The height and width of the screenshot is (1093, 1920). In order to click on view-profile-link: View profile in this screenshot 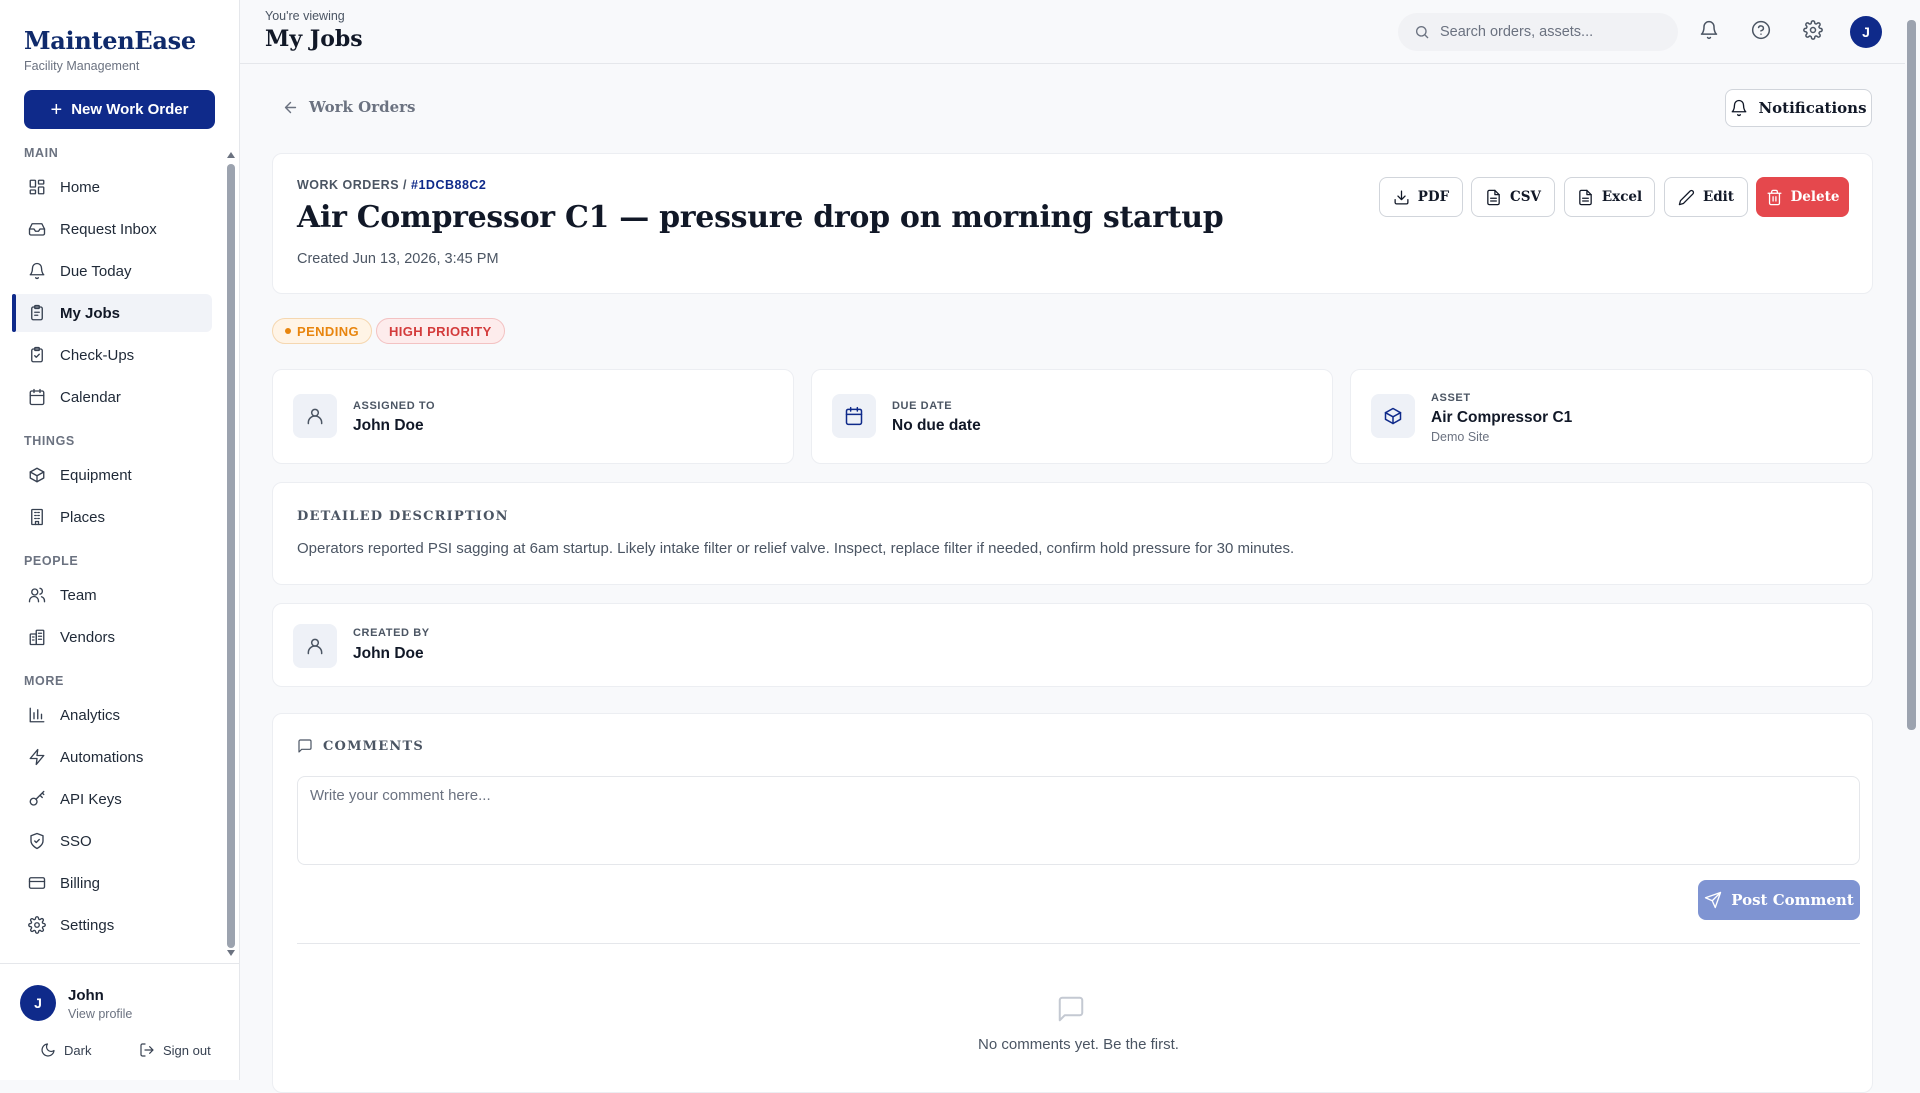, I will do `click(100, 1014)`.